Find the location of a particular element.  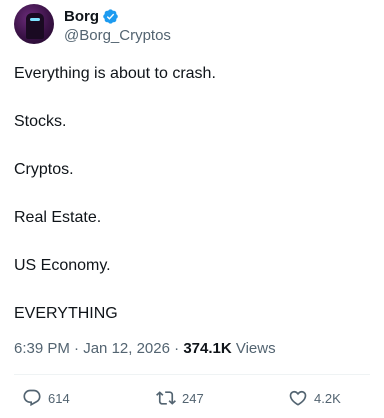

handle: @Borg_Cryptos is located at coordinates (117, 35).